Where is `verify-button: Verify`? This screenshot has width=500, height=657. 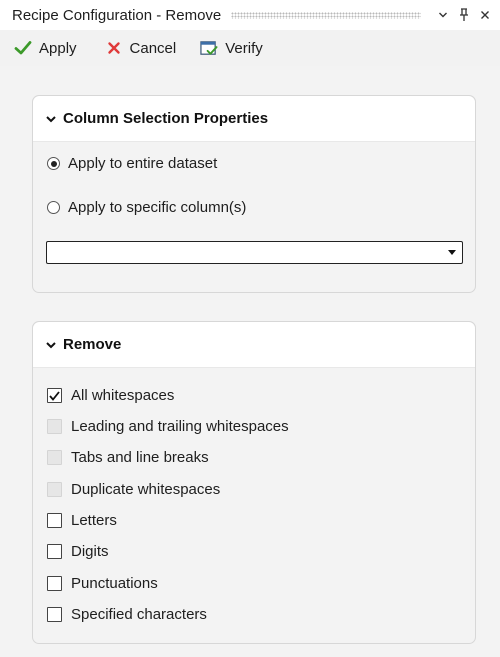
verify-button: Verify is located at coordinates (231, 48).